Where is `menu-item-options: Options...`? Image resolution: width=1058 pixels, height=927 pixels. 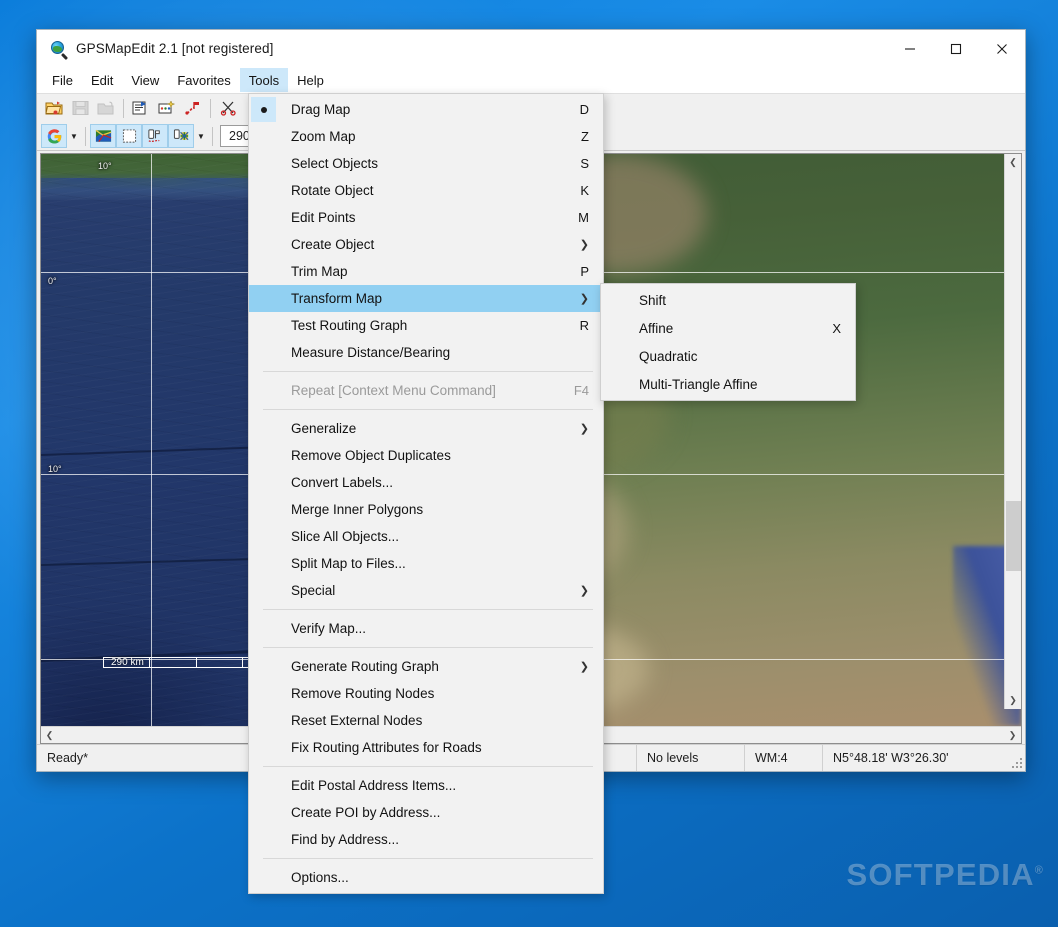 menu-item-options: Options... is located at coordinates (426, 877).